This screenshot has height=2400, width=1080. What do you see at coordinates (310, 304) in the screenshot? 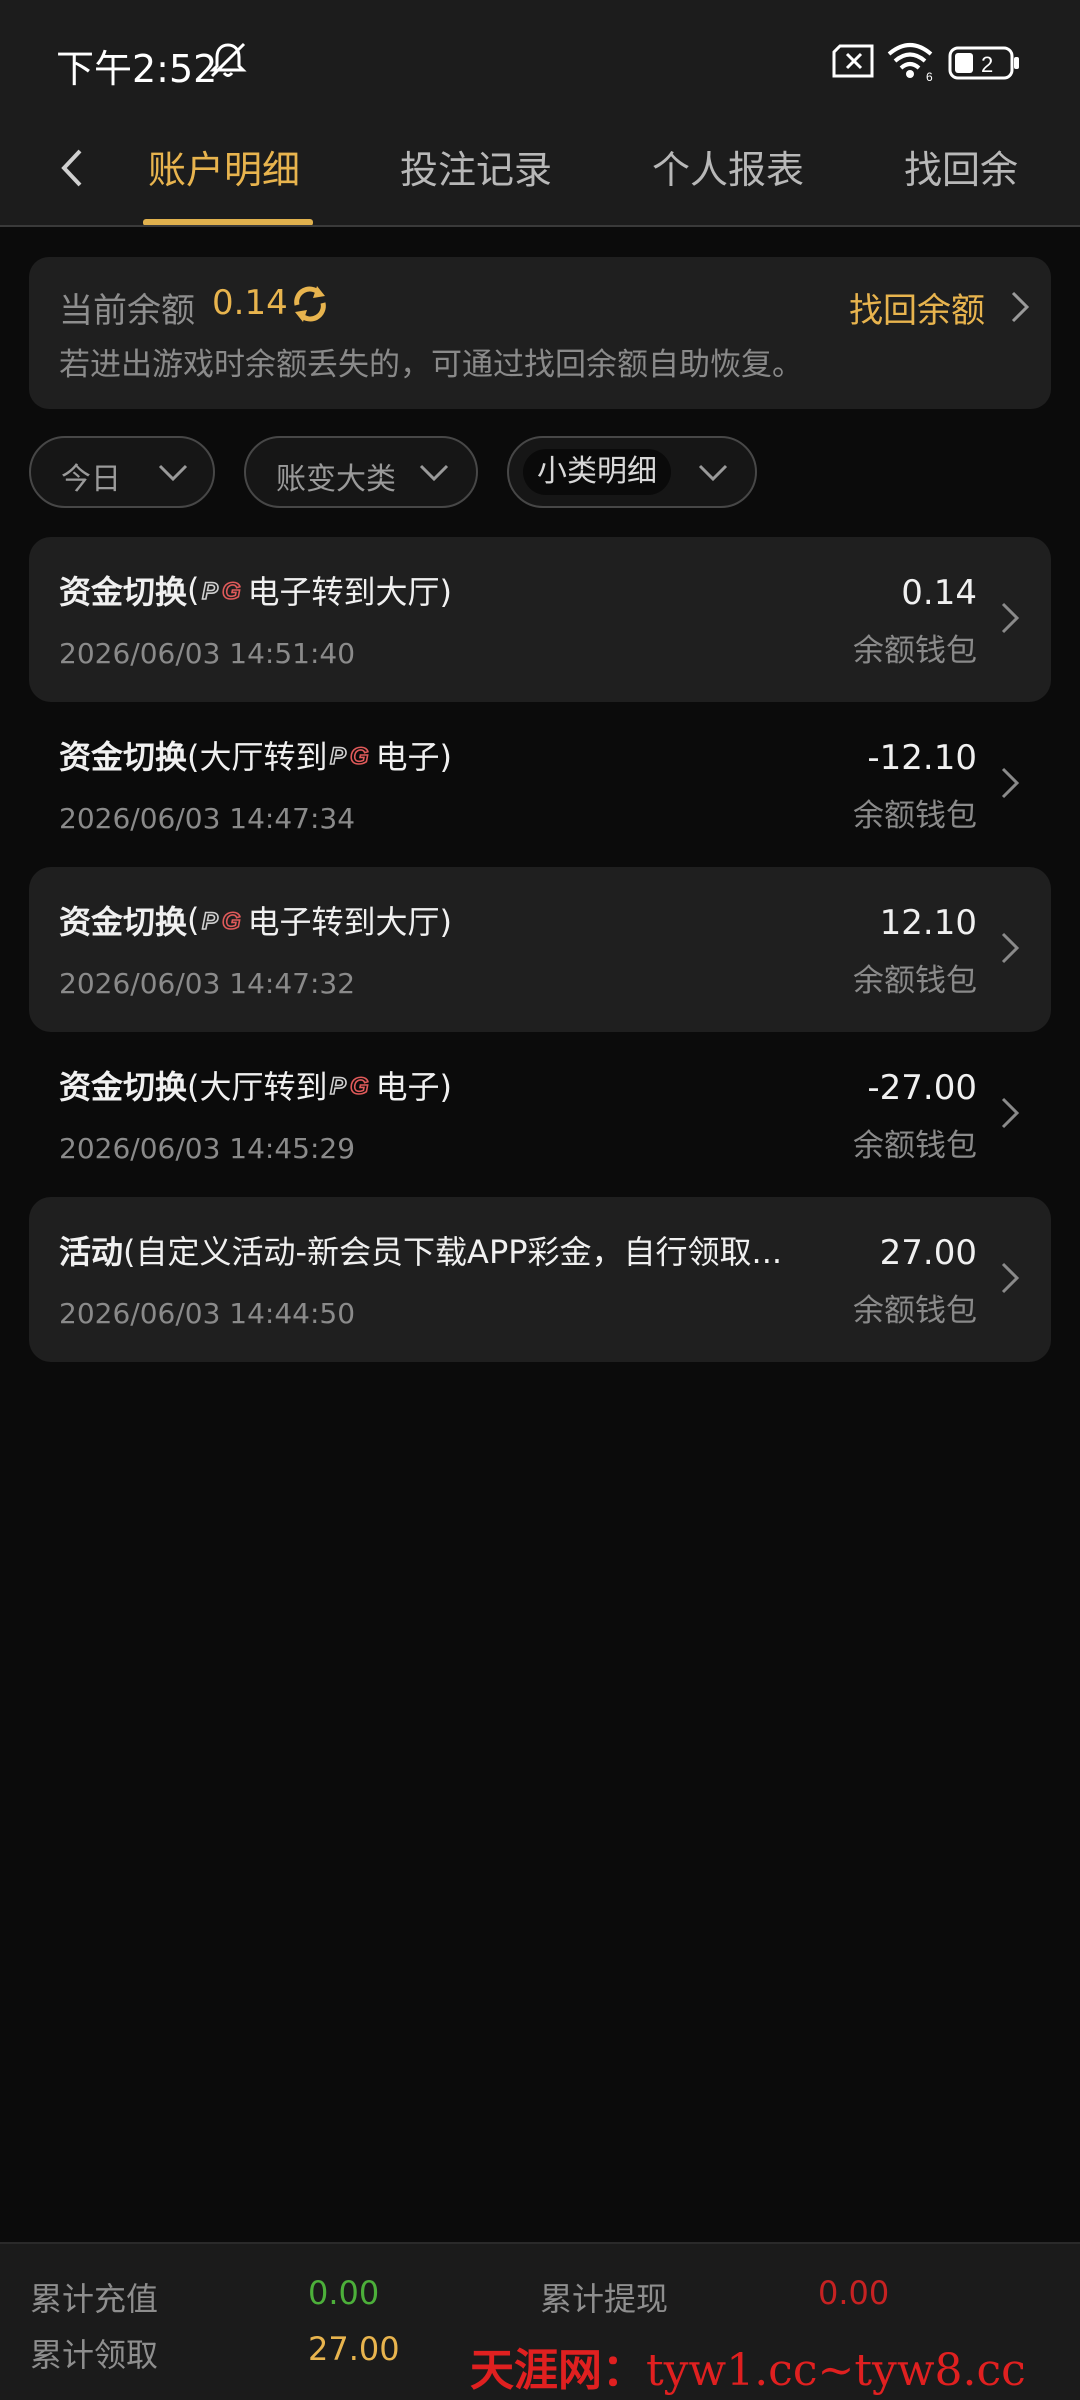
I see `refresh-icon` at bounding box center [310, 304].